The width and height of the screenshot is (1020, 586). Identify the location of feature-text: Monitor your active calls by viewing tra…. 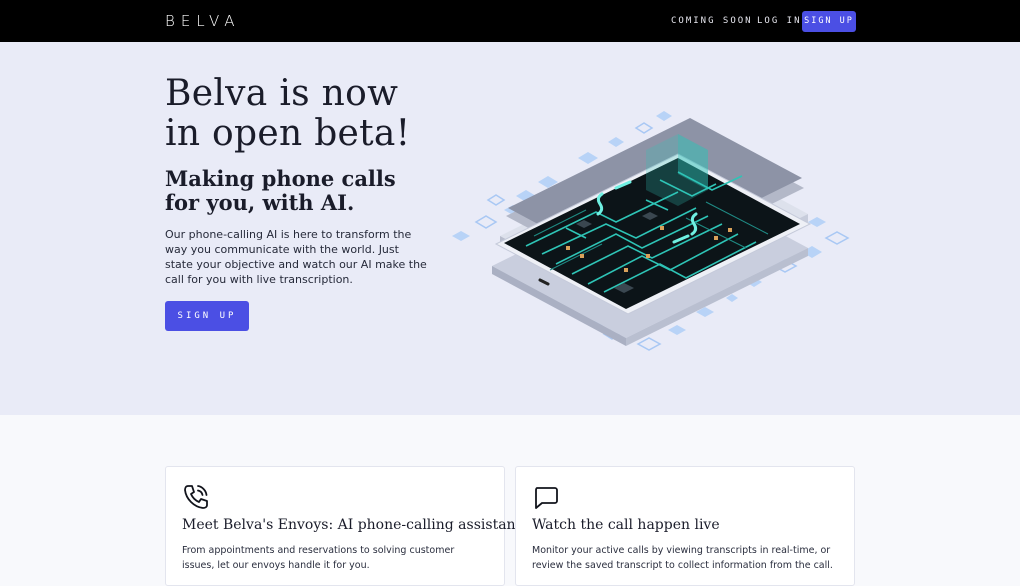
(682, 558).